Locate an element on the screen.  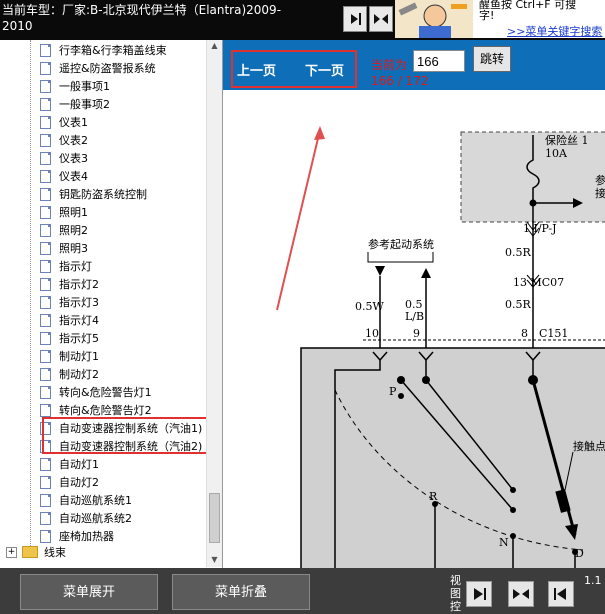
scroll-thumb is located at coordinates (214, 518).